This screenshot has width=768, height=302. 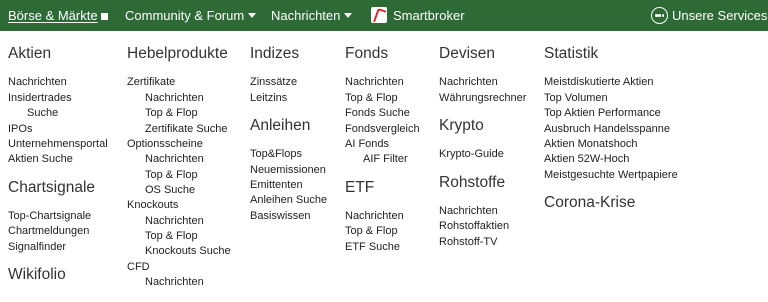 I want to click on link-anleihen-suche: Anleihen Suche, so click(x=288, y=200).